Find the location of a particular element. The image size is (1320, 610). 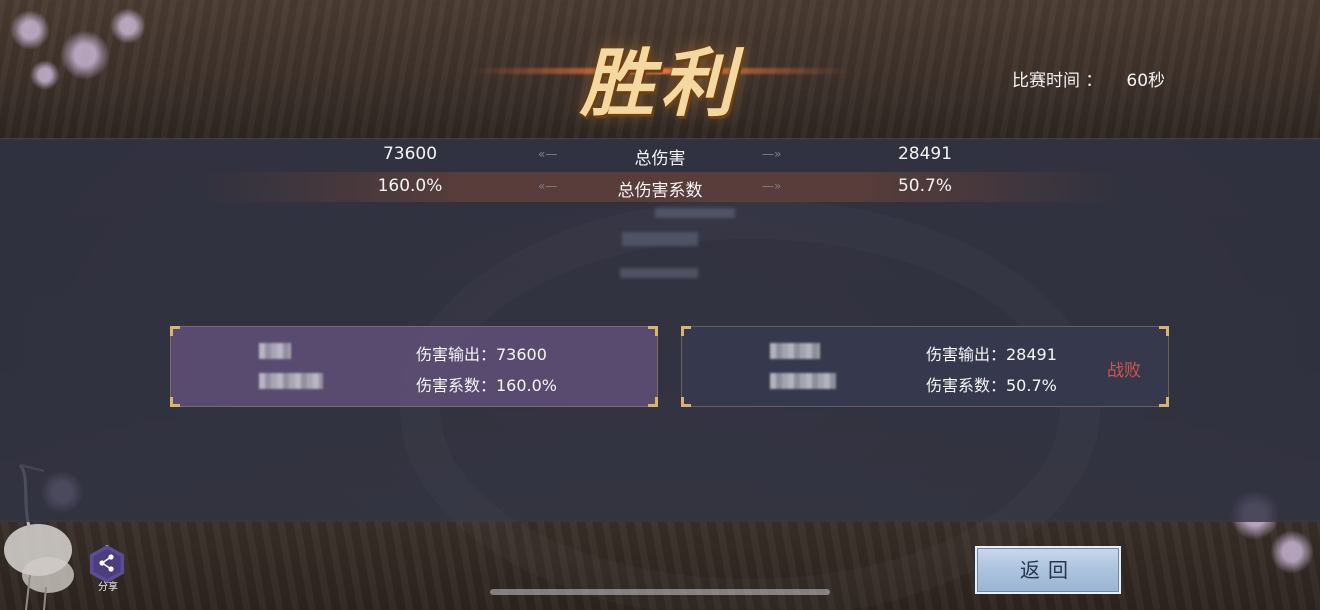

victory-banner: 胜利 is located at coordinates (660, 73).